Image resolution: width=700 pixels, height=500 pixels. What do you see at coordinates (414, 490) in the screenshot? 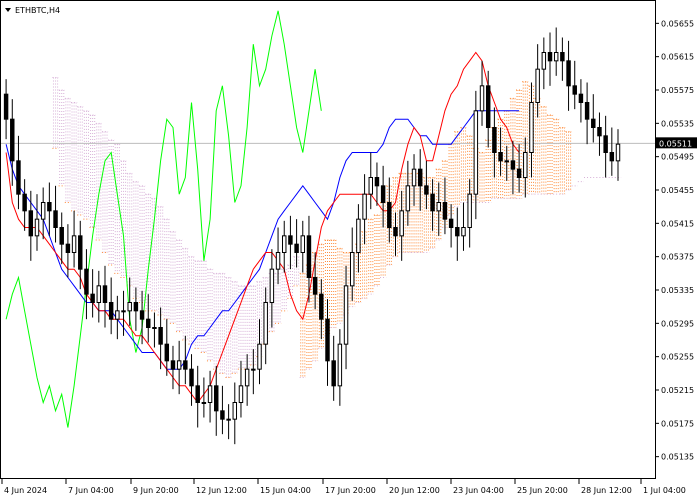
I see `x-tick-label: 20 Jun 12:00` at bounding box center [414, 490].